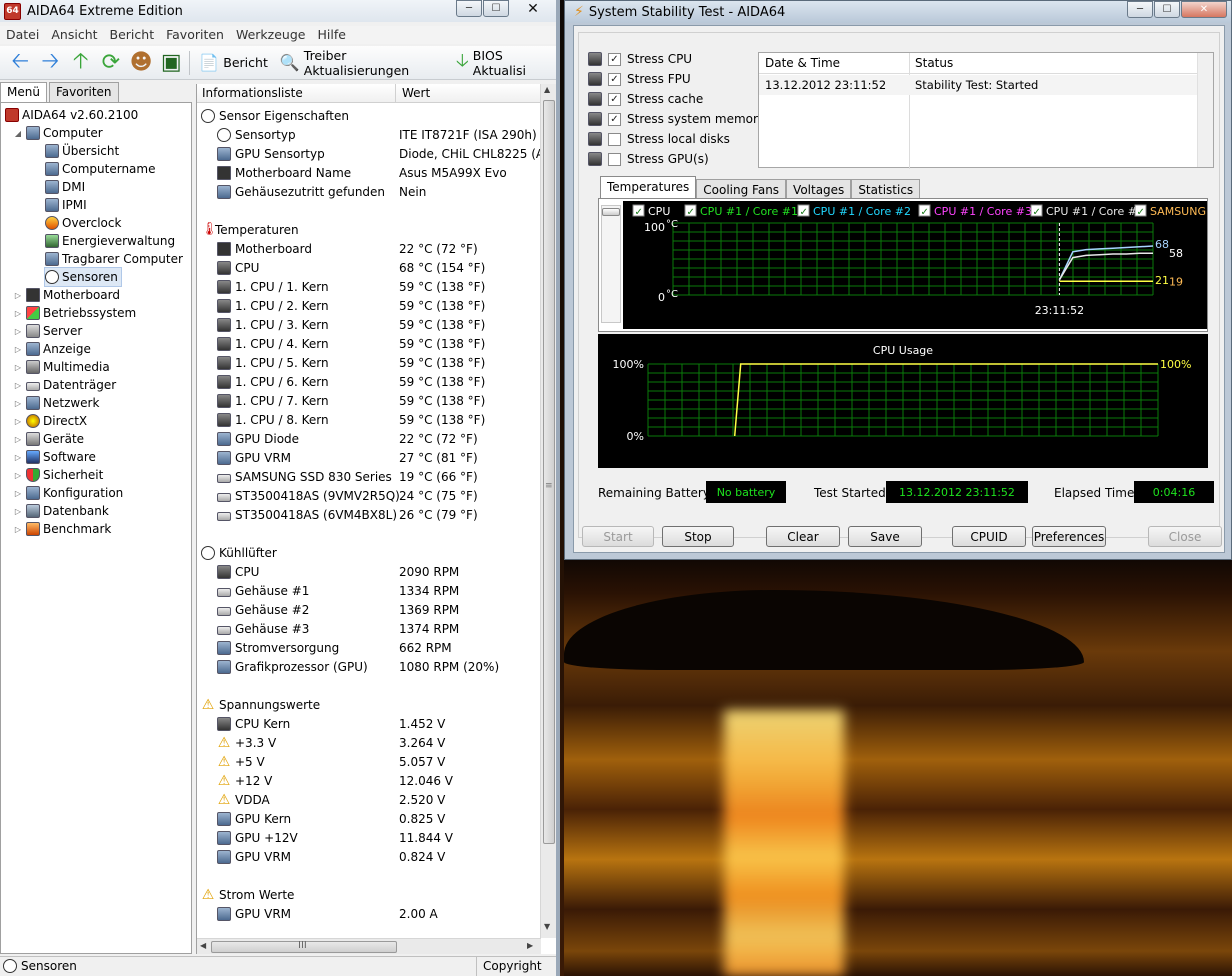  Describe the element at coordinates (66, 295) in the screenshot. I see `tree-item-motherboard: ▷ Motherboard` at that location.